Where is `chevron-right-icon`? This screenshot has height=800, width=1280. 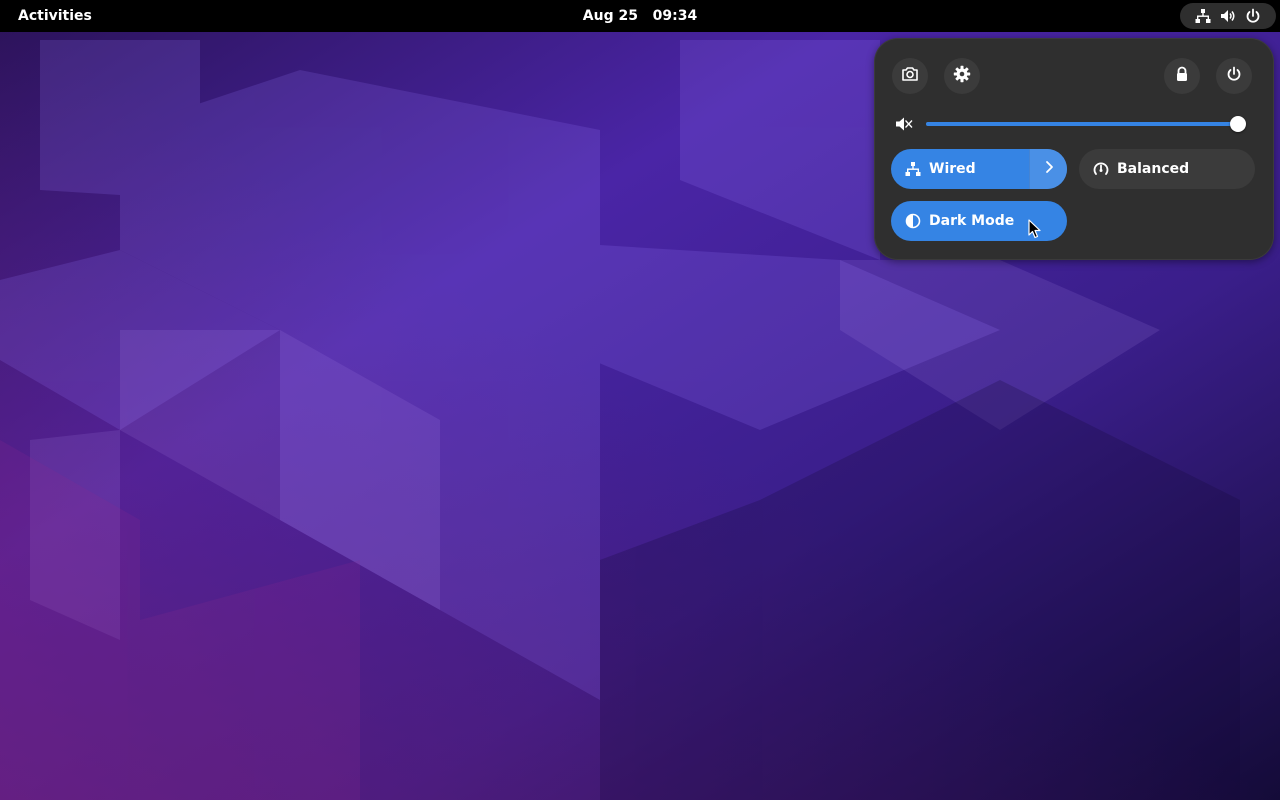 chevron-right-icon is located at coordinates (1049, 169).